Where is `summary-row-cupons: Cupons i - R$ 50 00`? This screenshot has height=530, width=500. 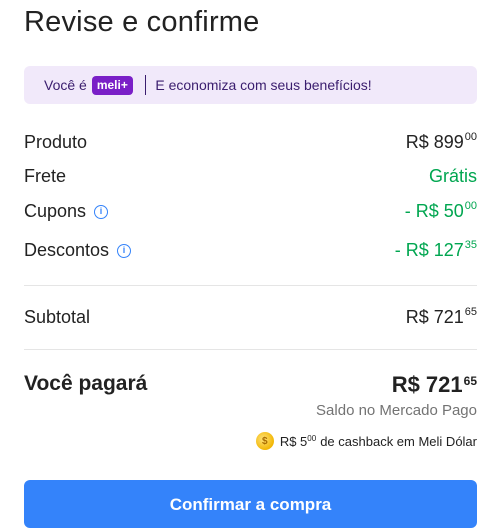 summary-row-cupons: Cupons i - R$ 50 00 is located at coordinates (250, 214).